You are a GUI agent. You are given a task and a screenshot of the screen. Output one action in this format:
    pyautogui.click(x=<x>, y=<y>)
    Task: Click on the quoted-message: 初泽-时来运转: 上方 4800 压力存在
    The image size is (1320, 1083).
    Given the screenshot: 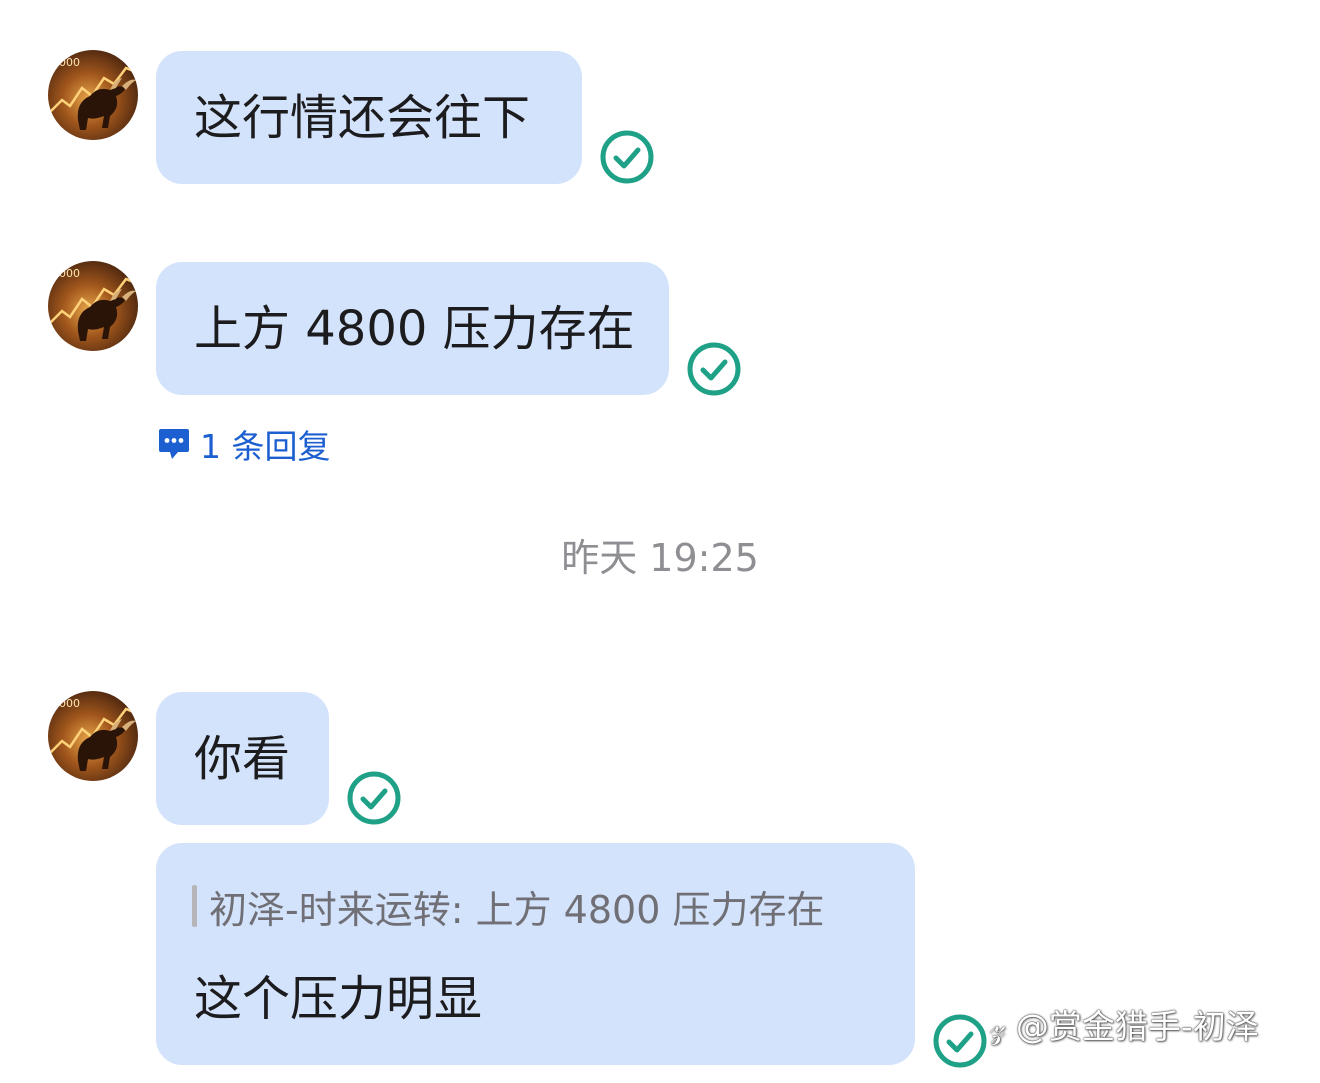 What is the action you would take?
    pyautogui.click(x=508, y=907)
    